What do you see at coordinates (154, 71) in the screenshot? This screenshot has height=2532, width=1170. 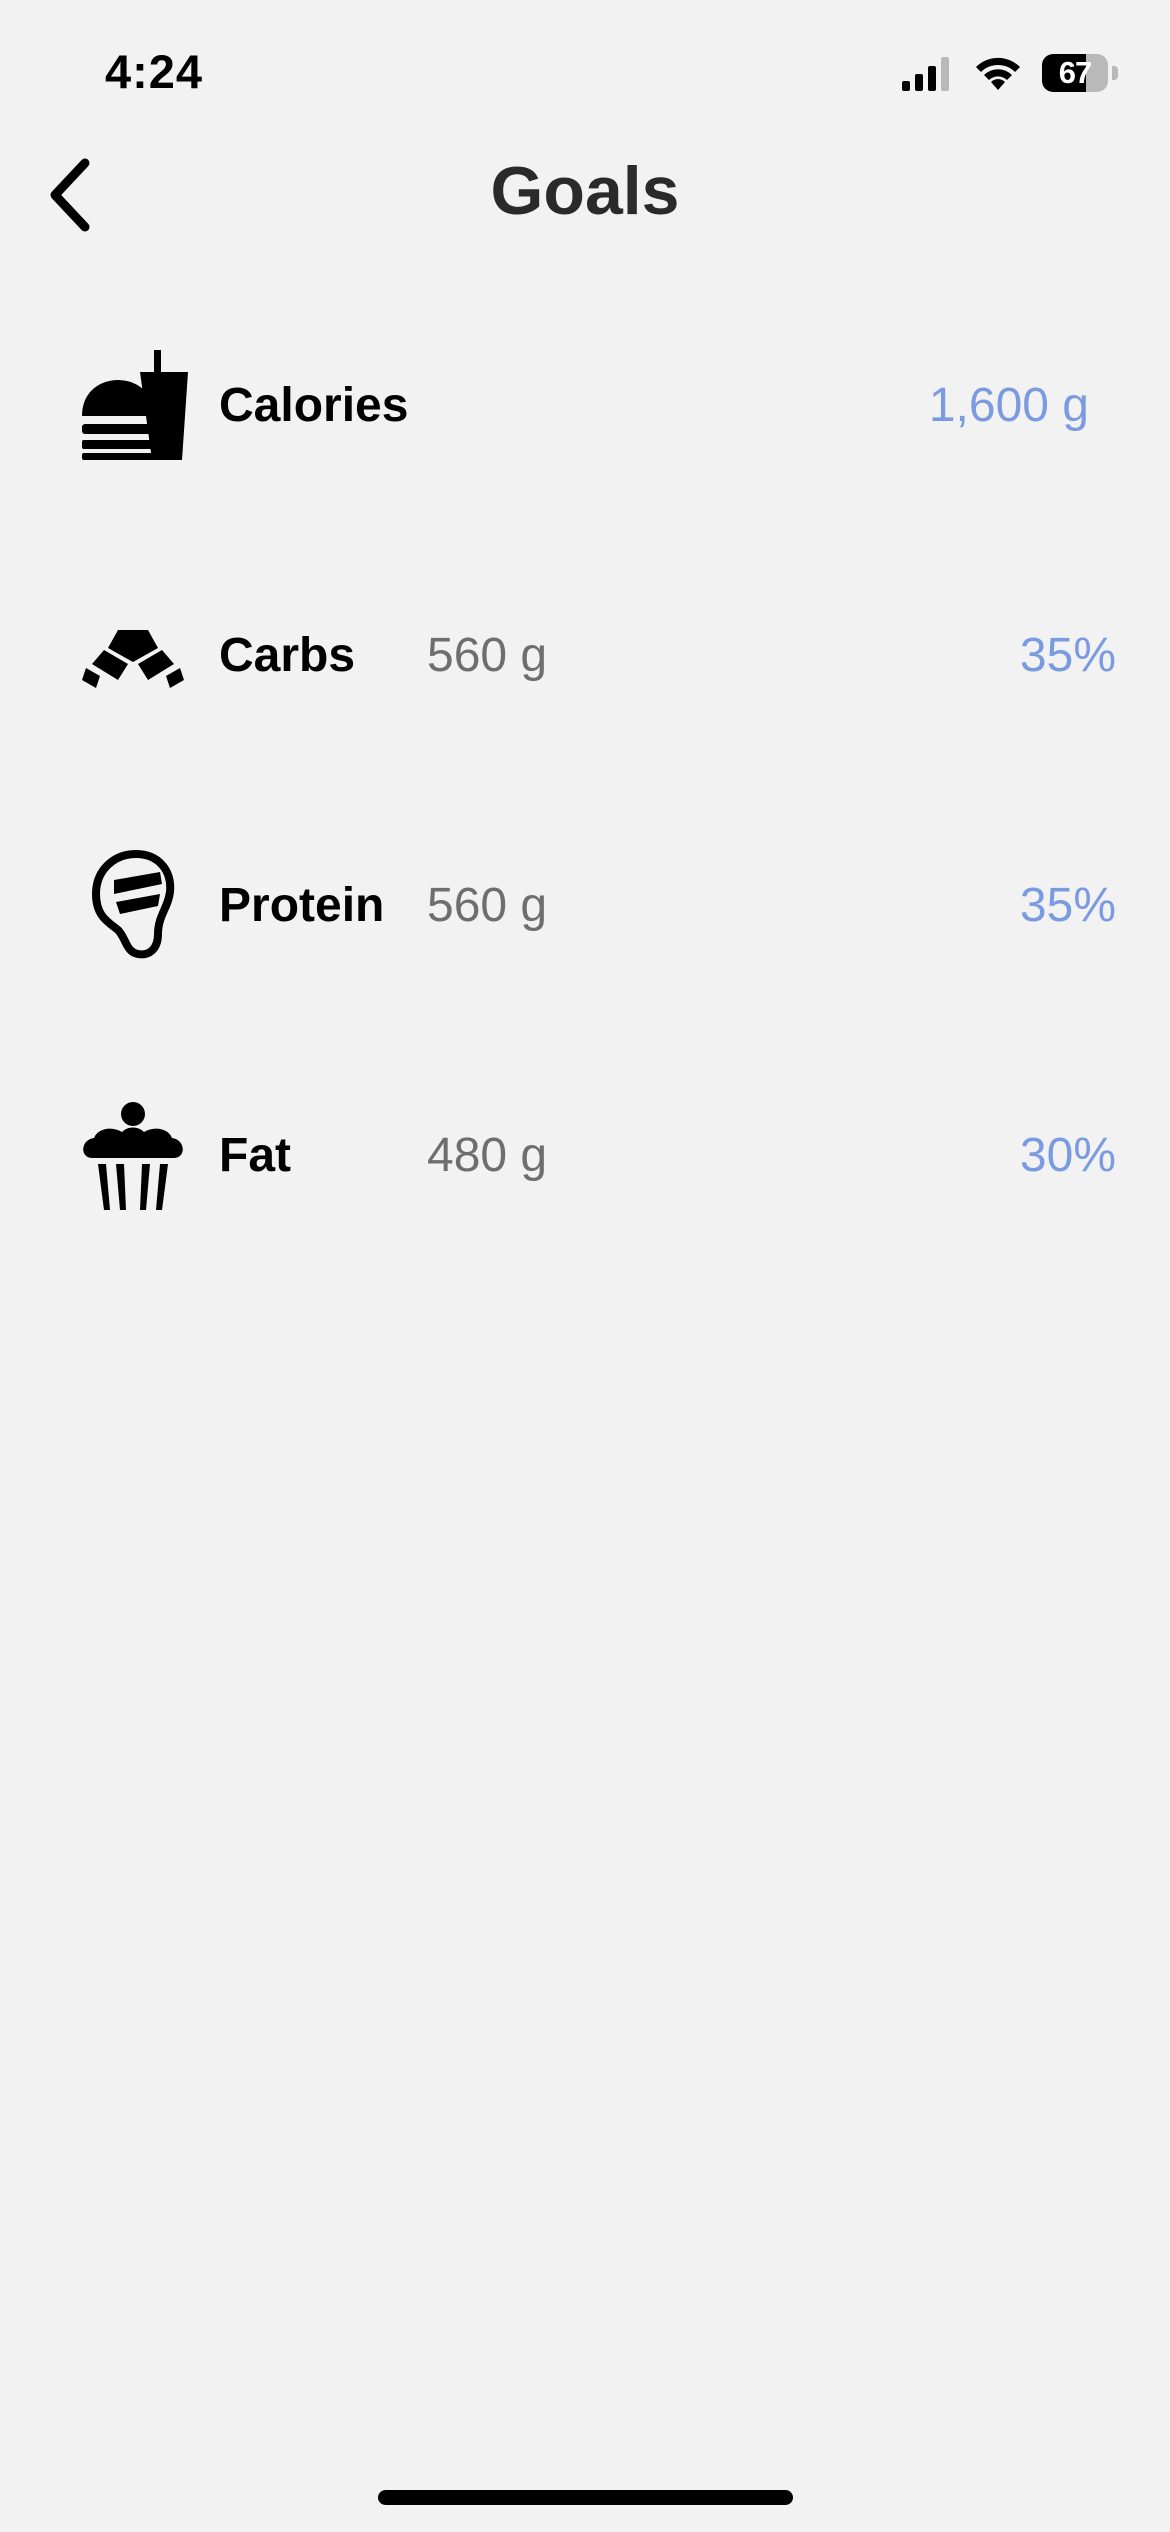 I see `status-time: 4:24` at bounding box center [154, 71].